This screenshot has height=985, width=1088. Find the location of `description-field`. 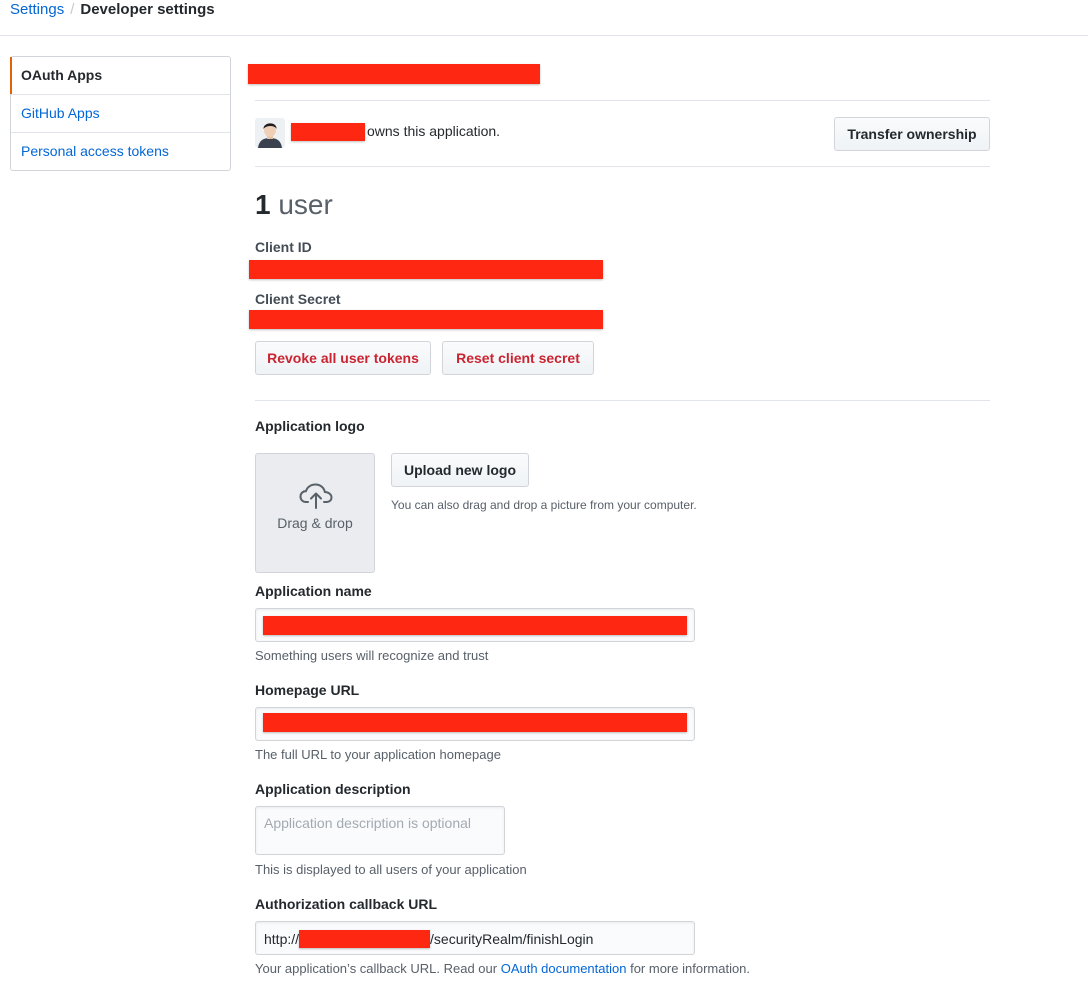

description-field is located at coordinates (380, 830).